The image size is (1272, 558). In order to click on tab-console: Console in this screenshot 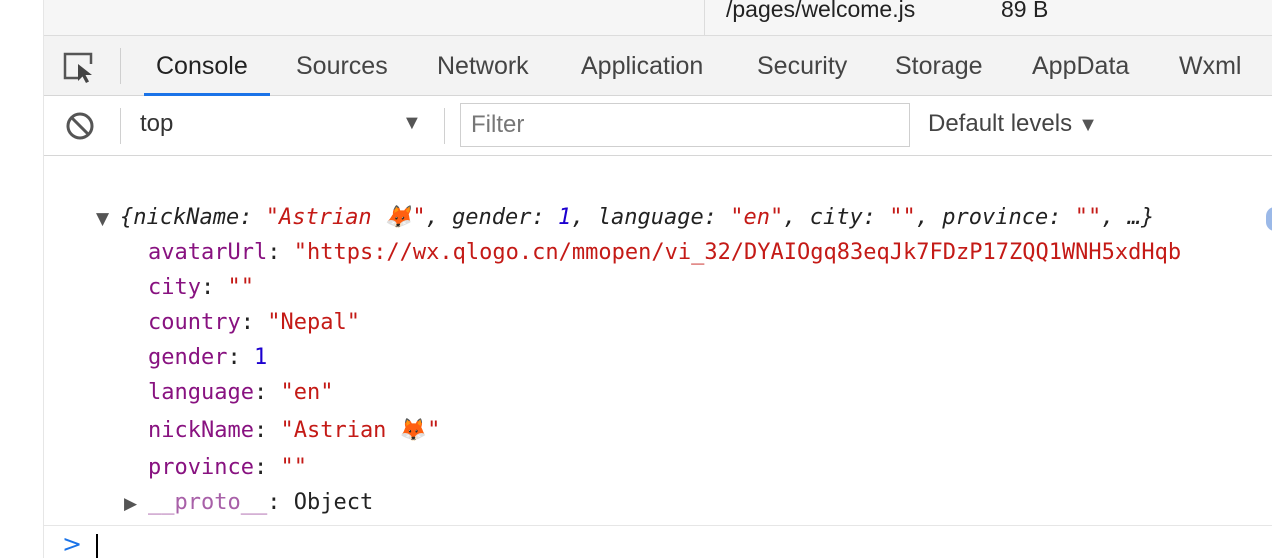, I will do `click(207, 66)`.